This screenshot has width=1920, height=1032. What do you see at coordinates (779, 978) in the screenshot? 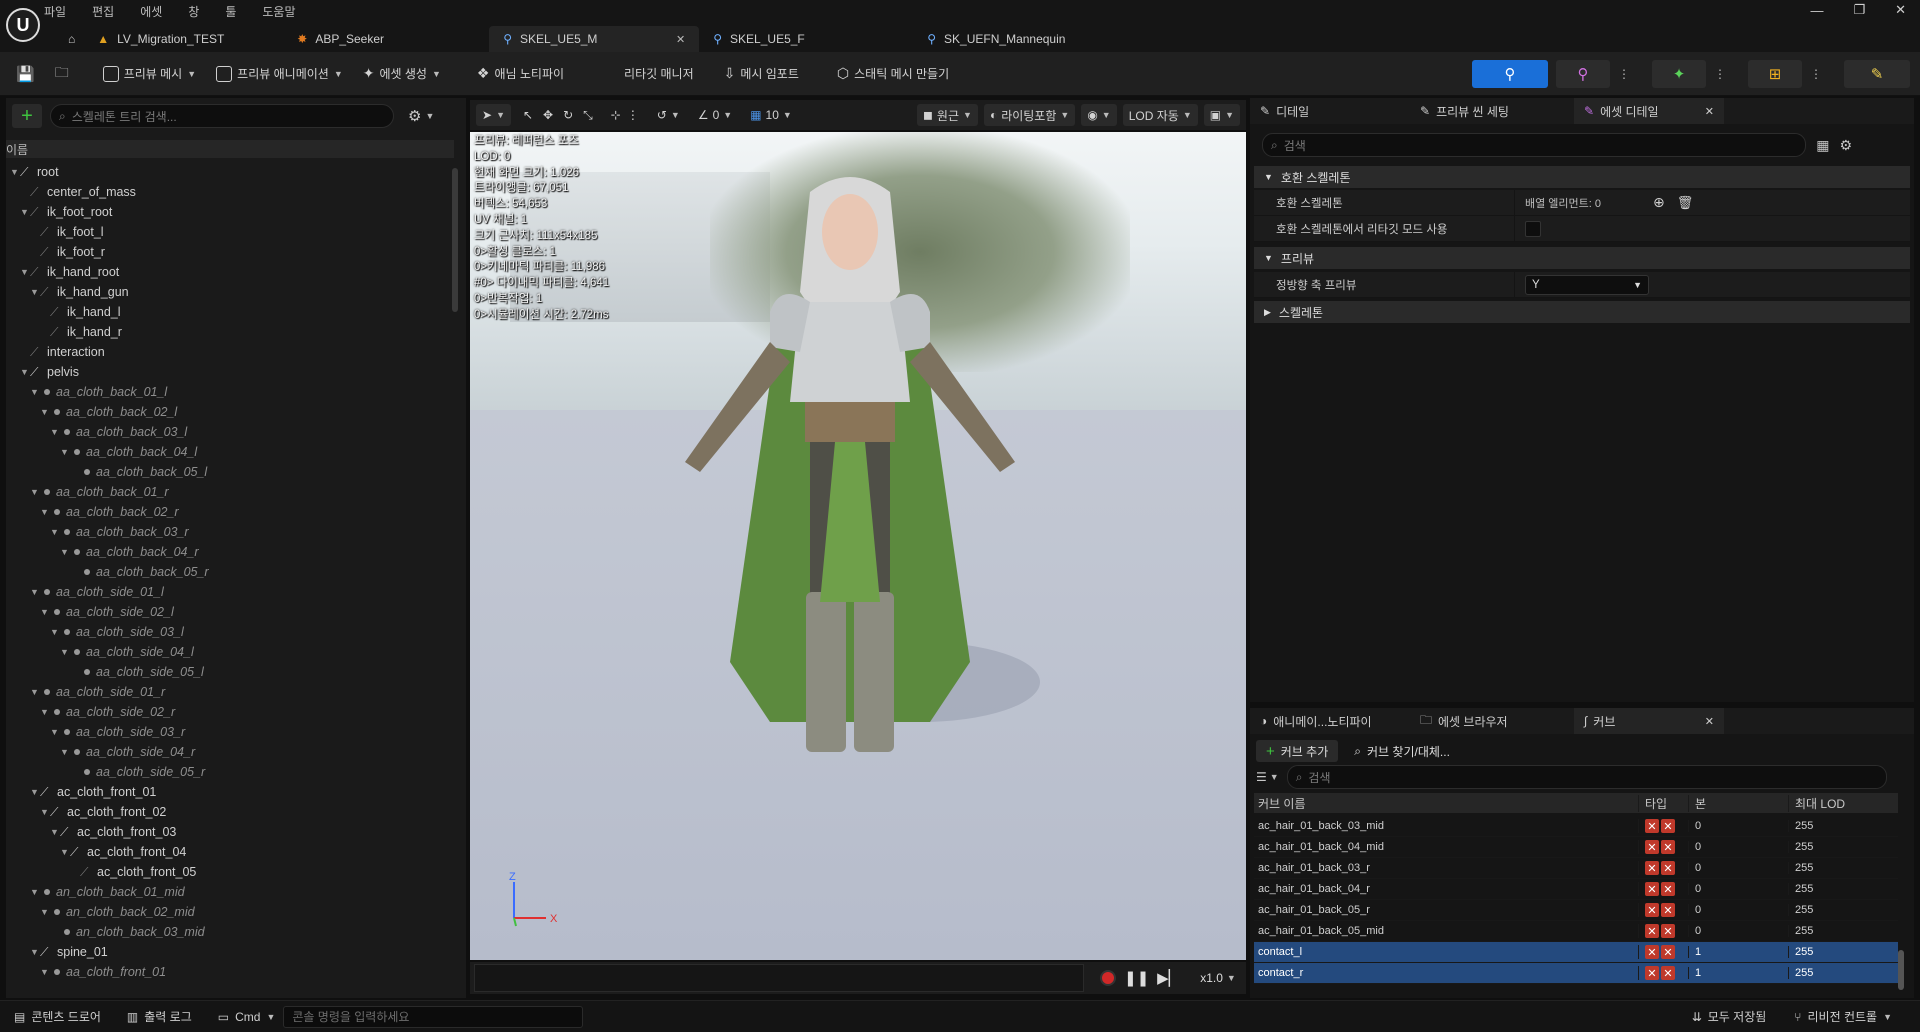
I see `timeline-track` at bounding box center [779, 978].